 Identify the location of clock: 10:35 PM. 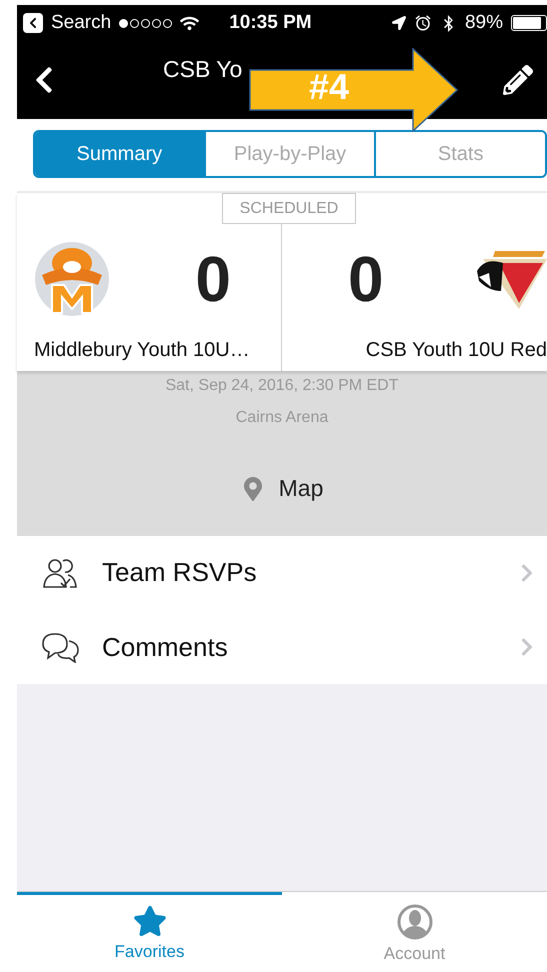
(270, 23).